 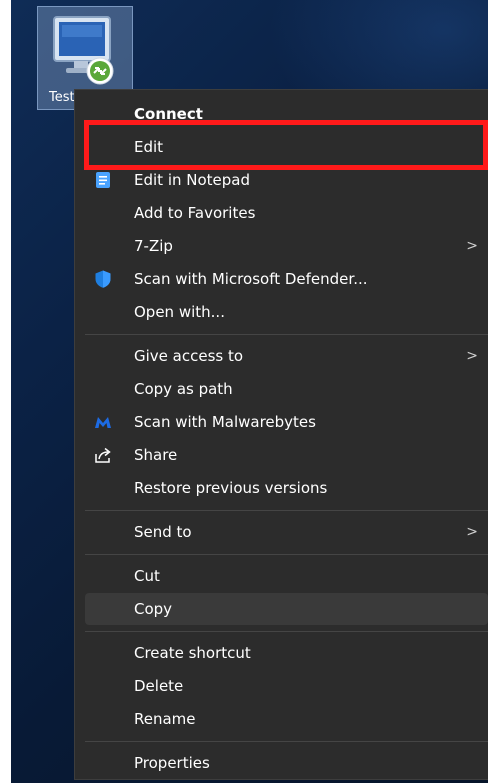 What do you see at coordinates (281, 532) in the screenshot?
I see `menu-item-send-to: Send to >` at bounding box center [281, 532].